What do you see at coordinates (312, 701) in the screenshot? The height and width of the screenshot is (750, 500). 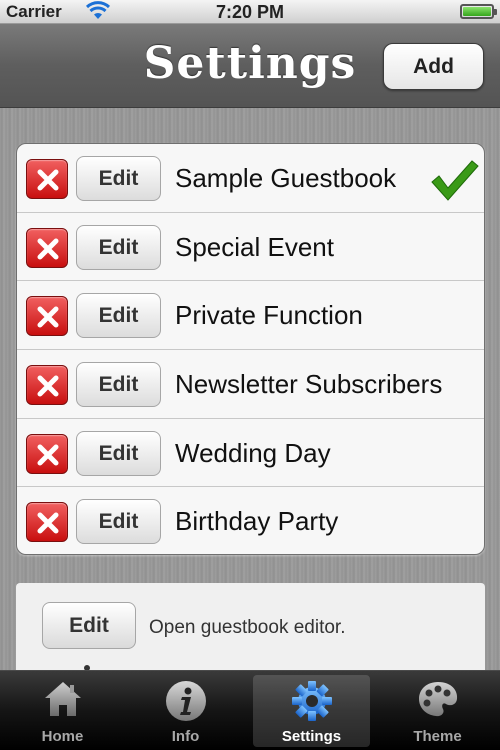 I see `gear-icon` at bounding box center [312, 701].